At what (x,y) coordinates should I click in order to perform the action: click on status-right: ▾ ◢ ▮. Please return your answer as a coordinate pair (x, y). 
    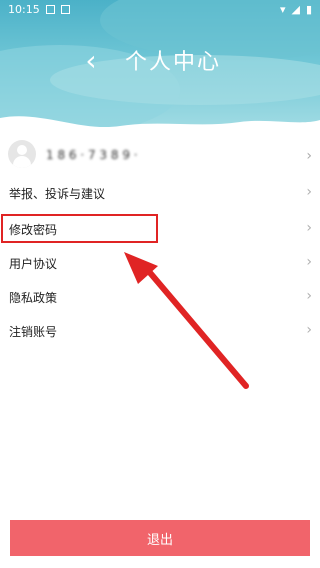
    Looking at the image, I should click on (296, 9).